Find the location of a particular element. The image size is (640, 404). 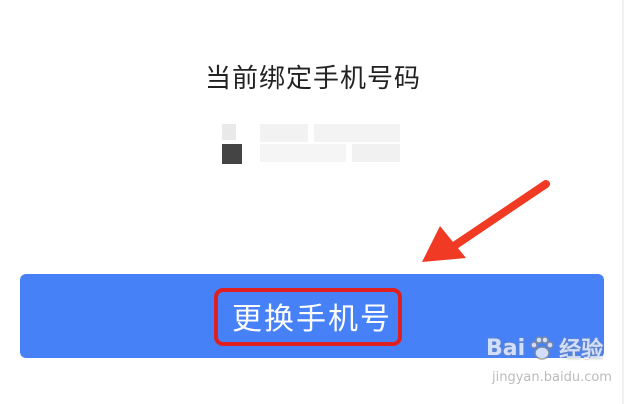

red-arrow-icon is located at coordinates (486, 221).